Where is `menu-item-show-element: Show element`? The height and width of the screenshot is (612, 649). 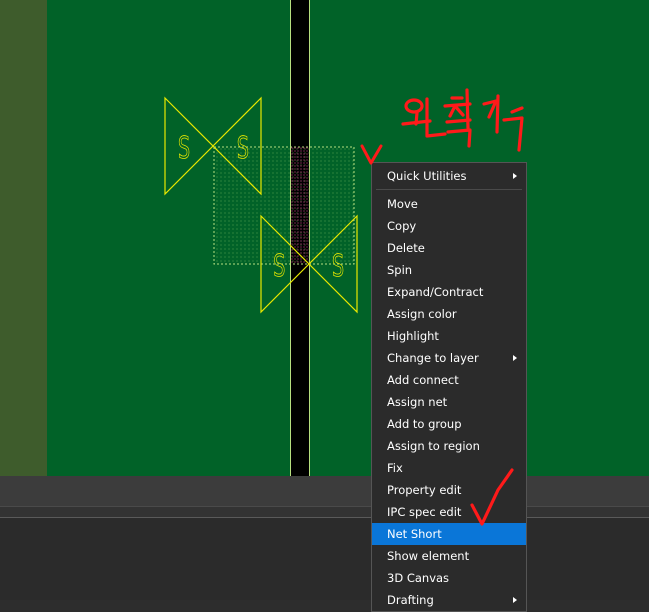 menu-item-show-element: Show element is located at coordinates (449, 556).